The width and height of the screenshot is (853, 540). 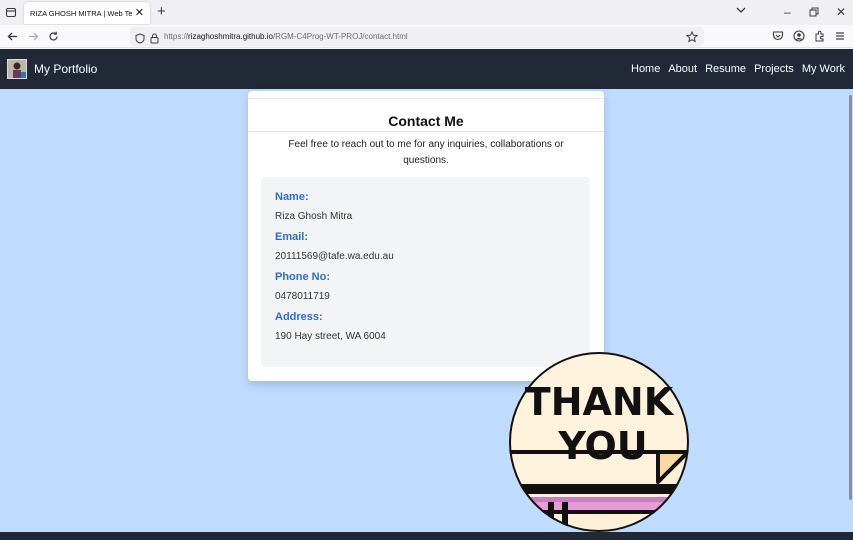 What do you see at coordinates (314, 216) in the screenshot?
I see `name-value: Riza Ghosh Mitra` at bounding box center [314, 216].